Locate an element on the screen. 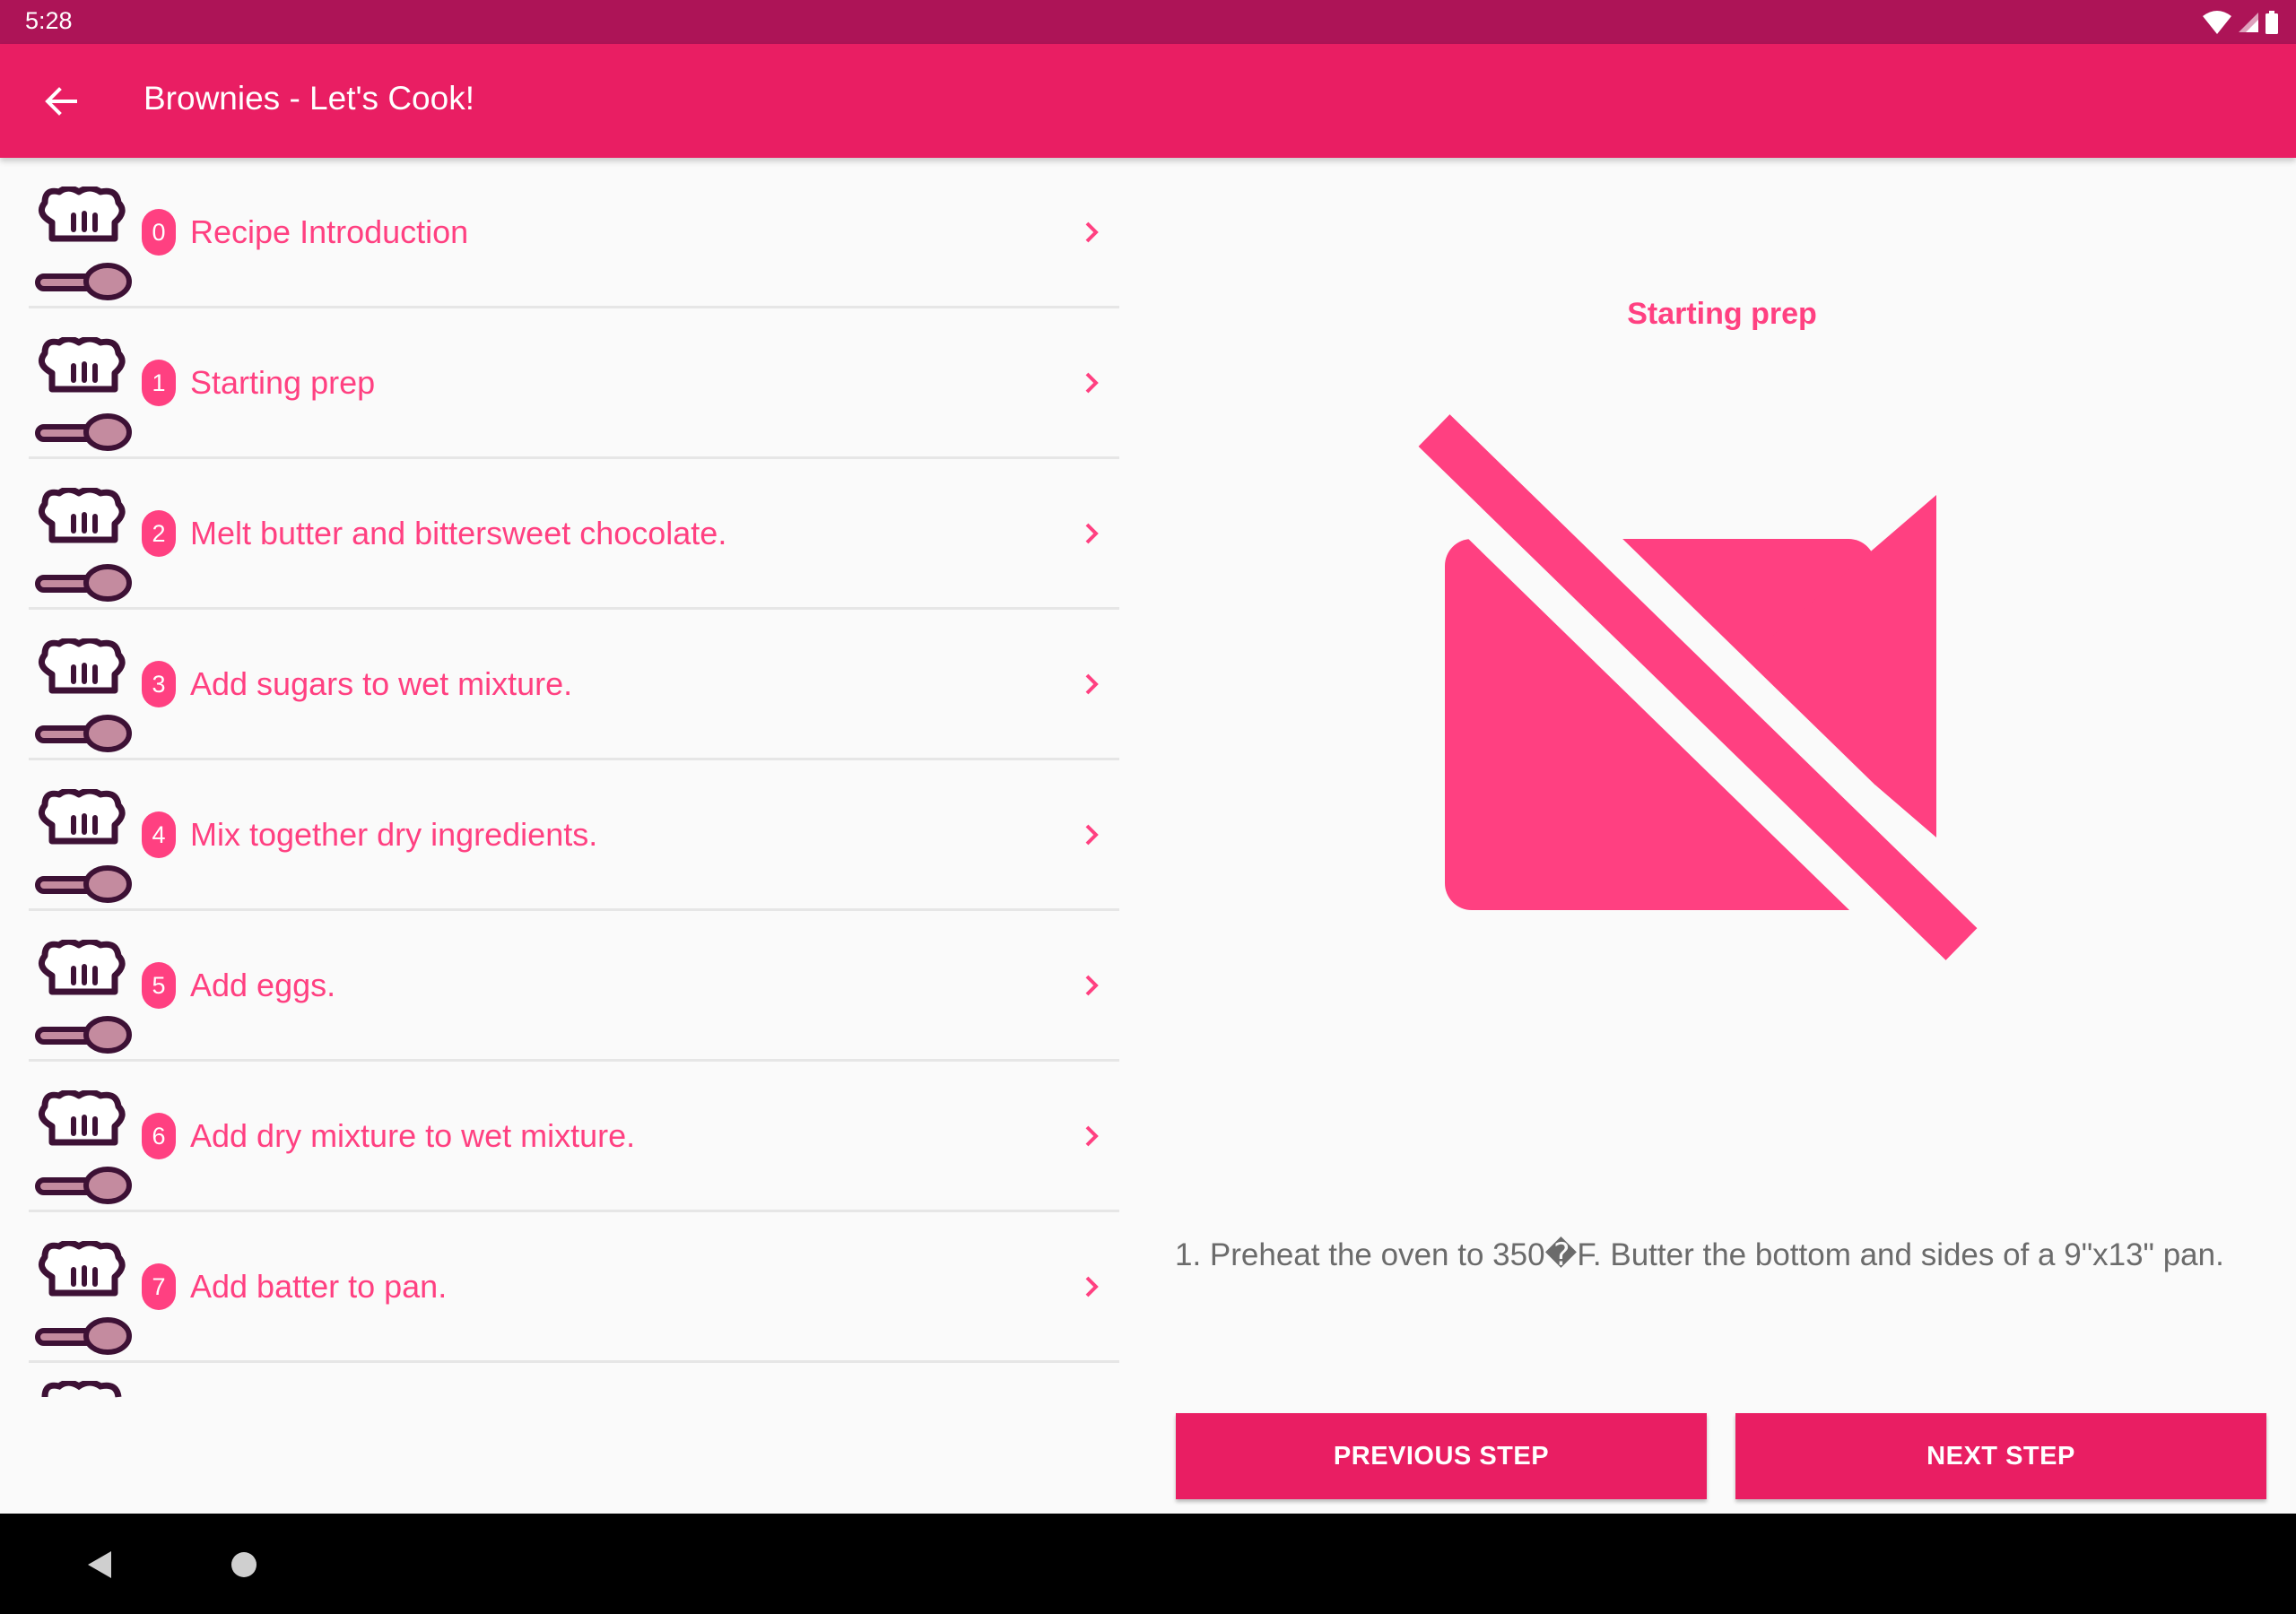 The width and height of the screenshot is (2296, 1614). step-list-item-partial is located at coordinates (574, 1381).